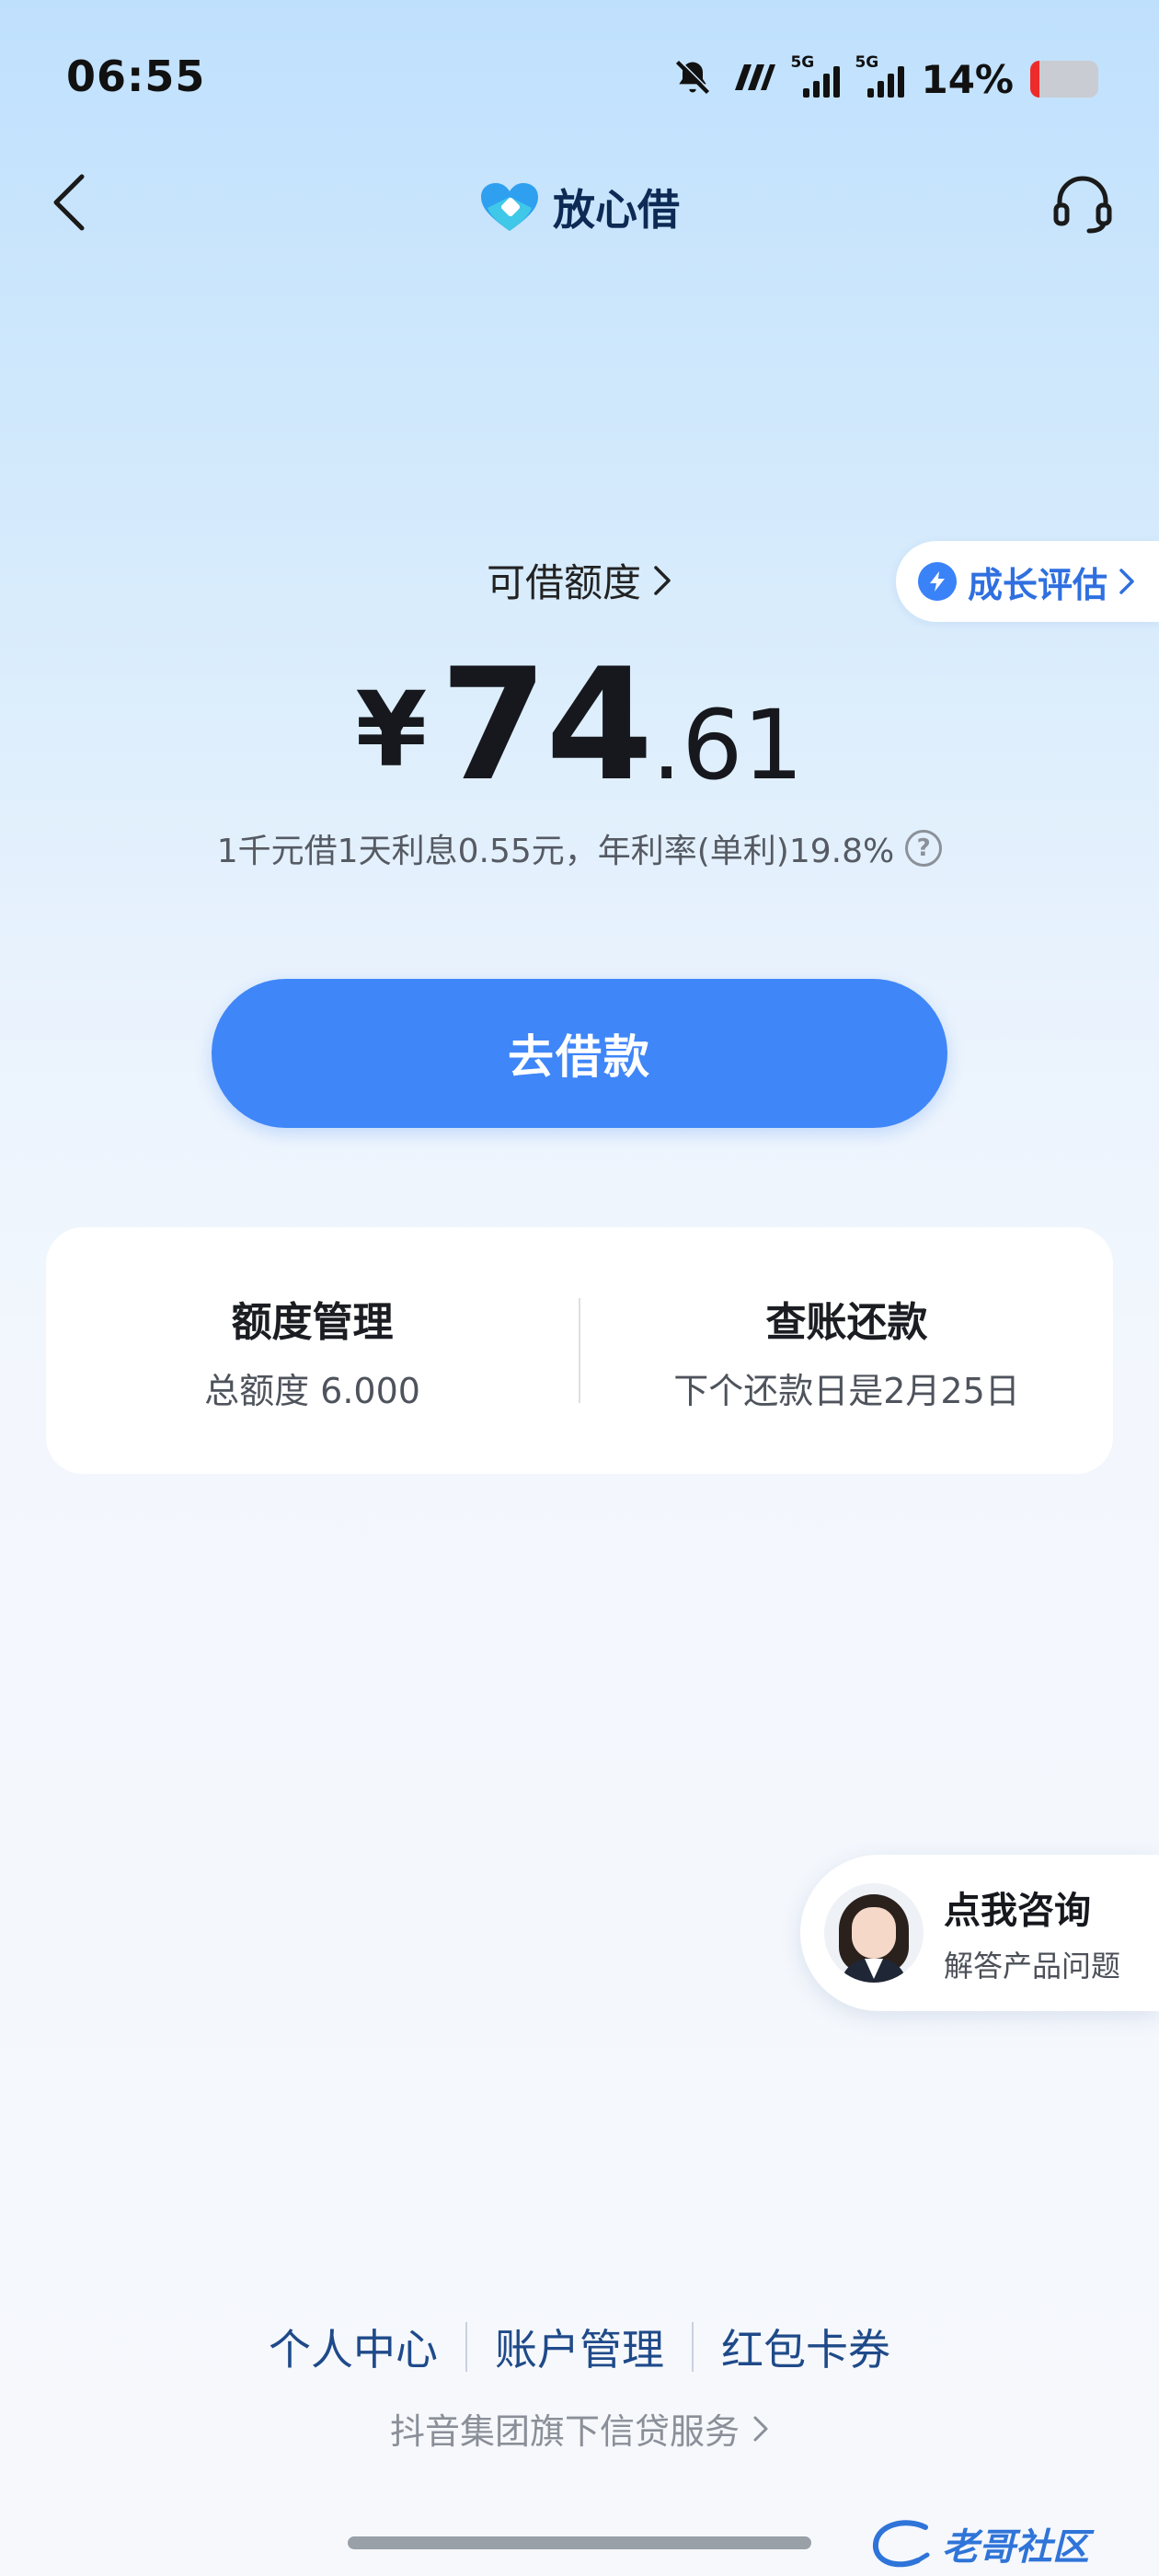  I want to click on status-icons: 5G 5G 14%, so click(885, 79).